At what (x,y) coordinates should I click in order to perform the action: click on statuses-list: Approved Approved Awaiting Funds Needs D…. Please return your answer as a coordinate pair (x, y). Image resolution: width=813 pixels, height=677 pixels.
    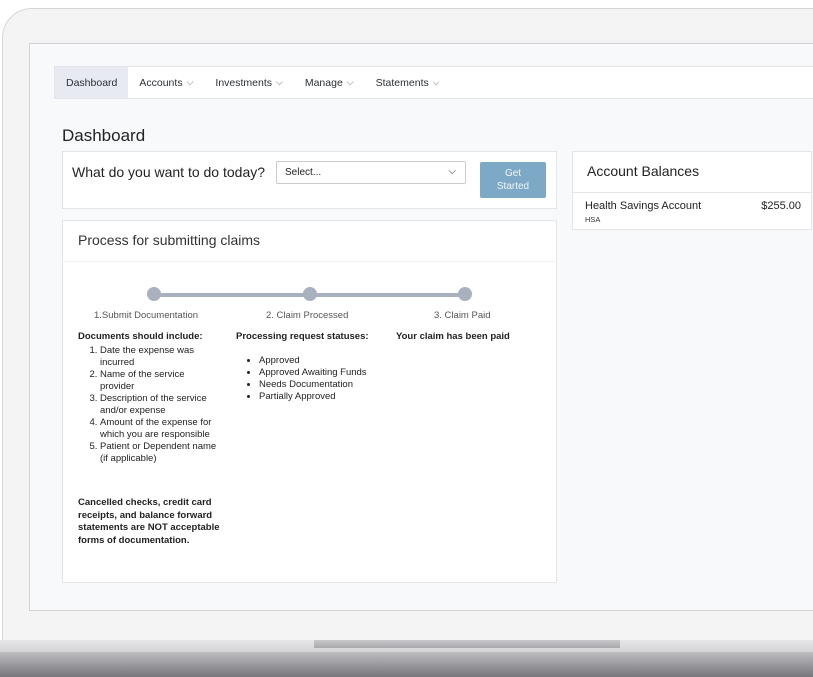
    Looking at the image, I should click on (306, 379).